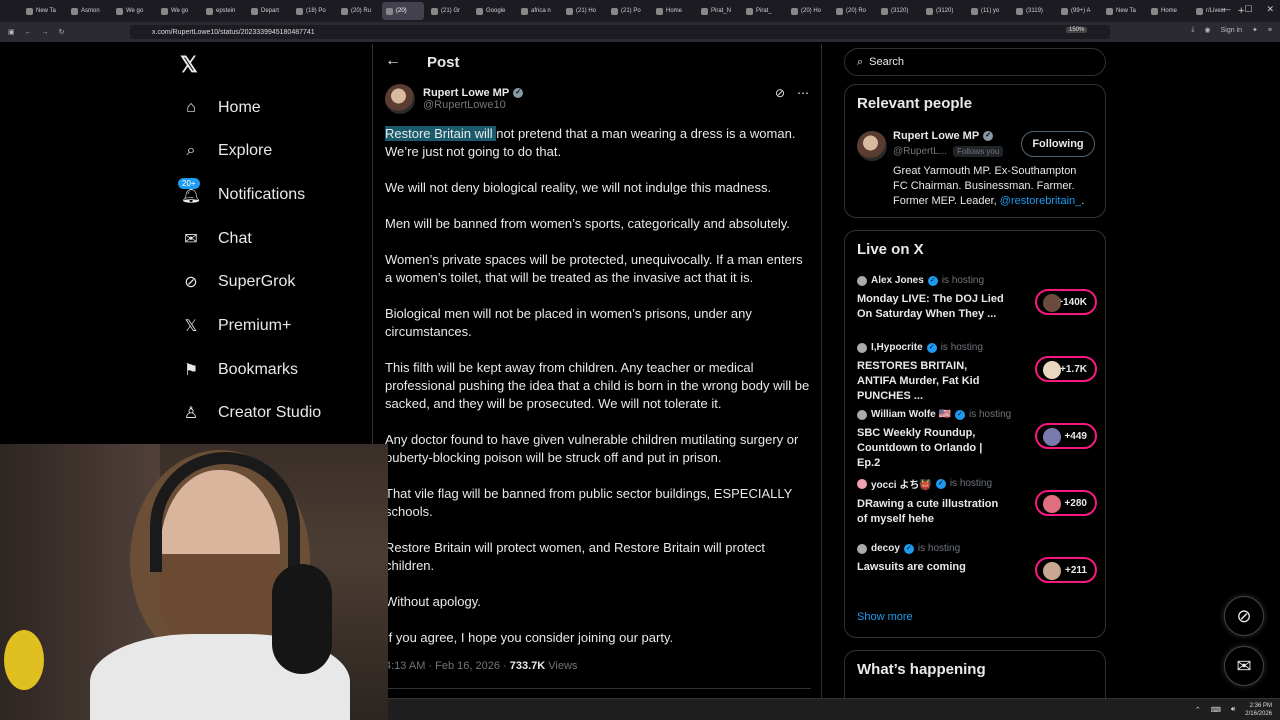 The height and width of the screenshot is (720, 1280). I want to click on maximize-icon: ☐, so click(1248, 9).